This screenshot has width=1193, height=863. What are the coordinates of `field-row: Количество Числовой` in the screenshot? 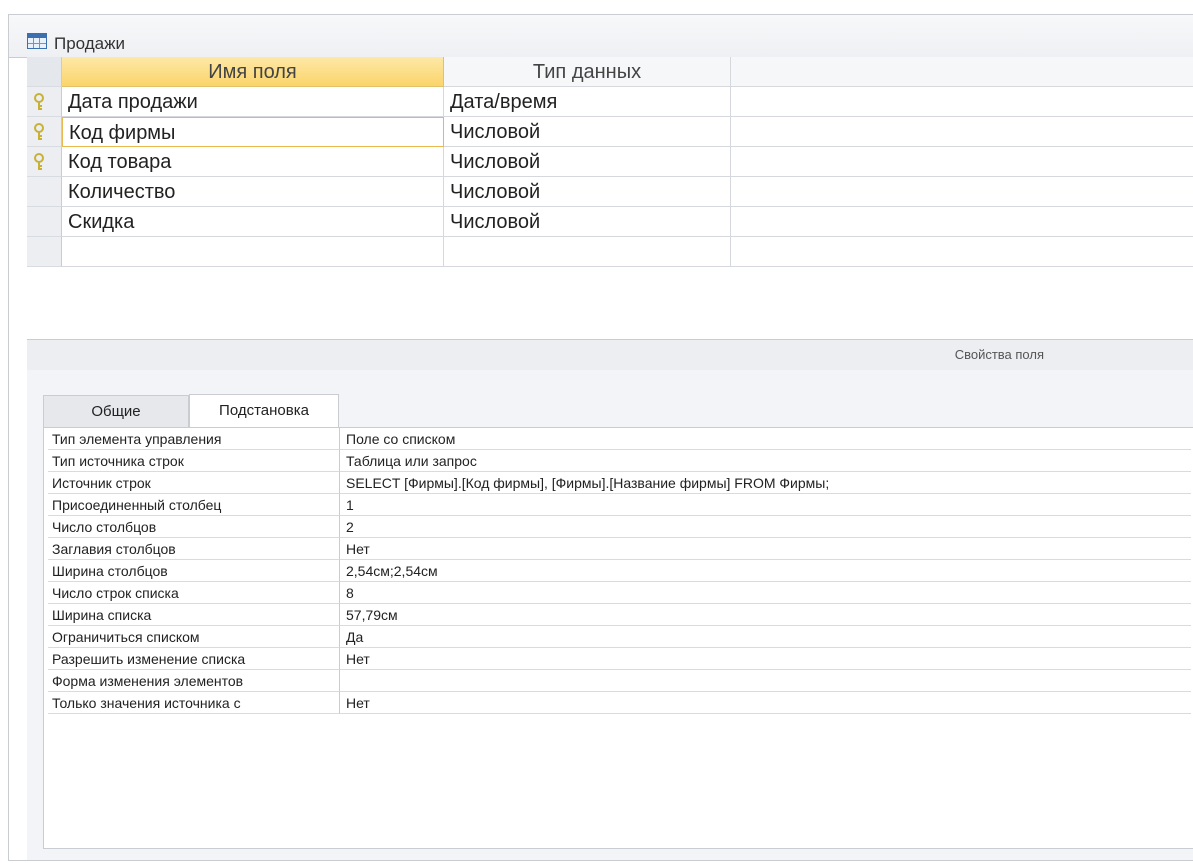 It's located at (610, 192).